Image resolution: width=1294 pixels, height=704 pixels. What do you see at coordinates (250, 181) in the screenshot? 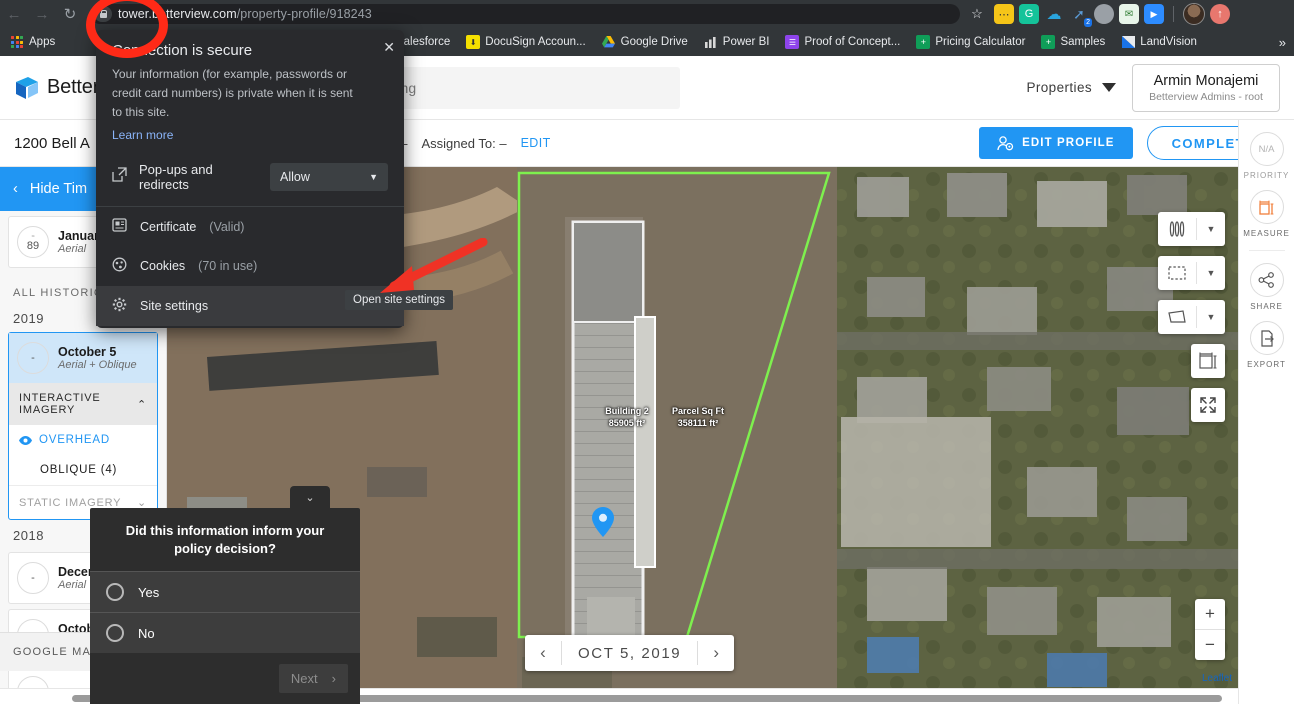
I see `popup-permission-row: Pop-ups and redirects Allow ▼` at bounding box center [250, 181].